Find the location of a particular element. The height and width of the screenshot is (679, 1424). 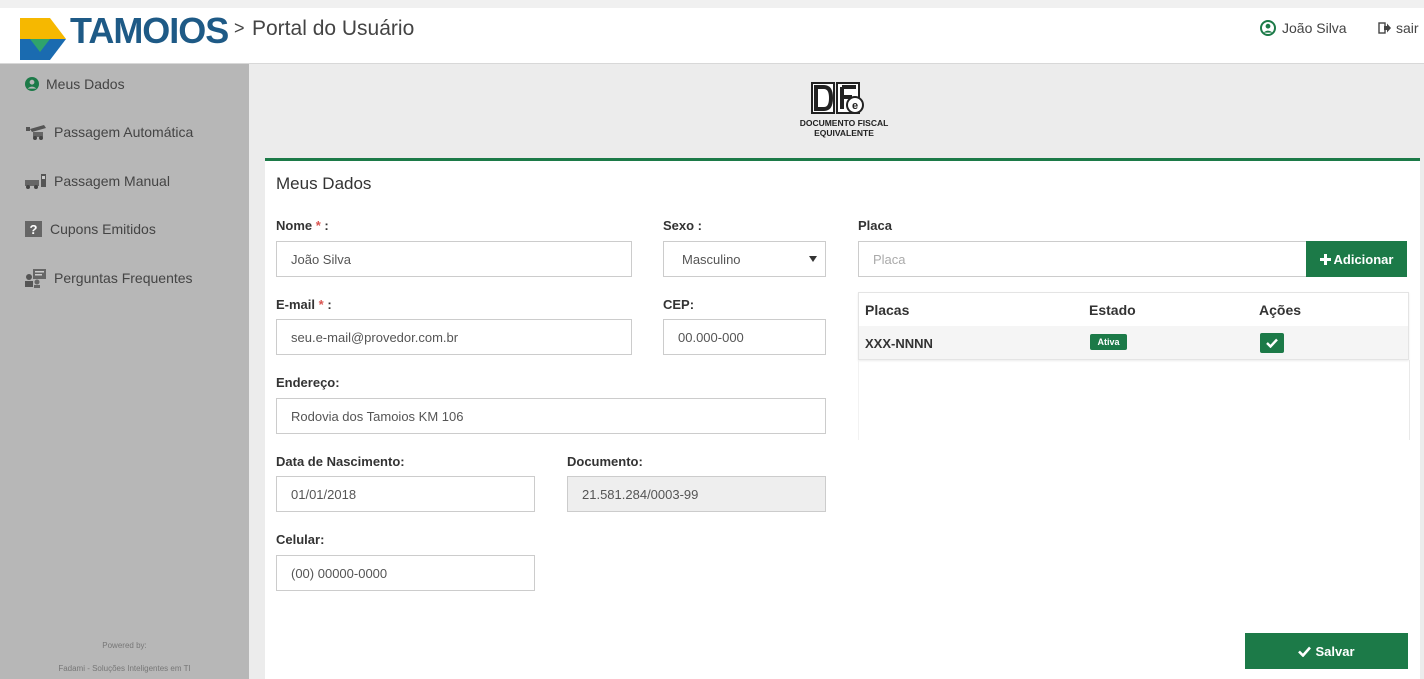

svg-text: e is located at coordinates (855, 106).